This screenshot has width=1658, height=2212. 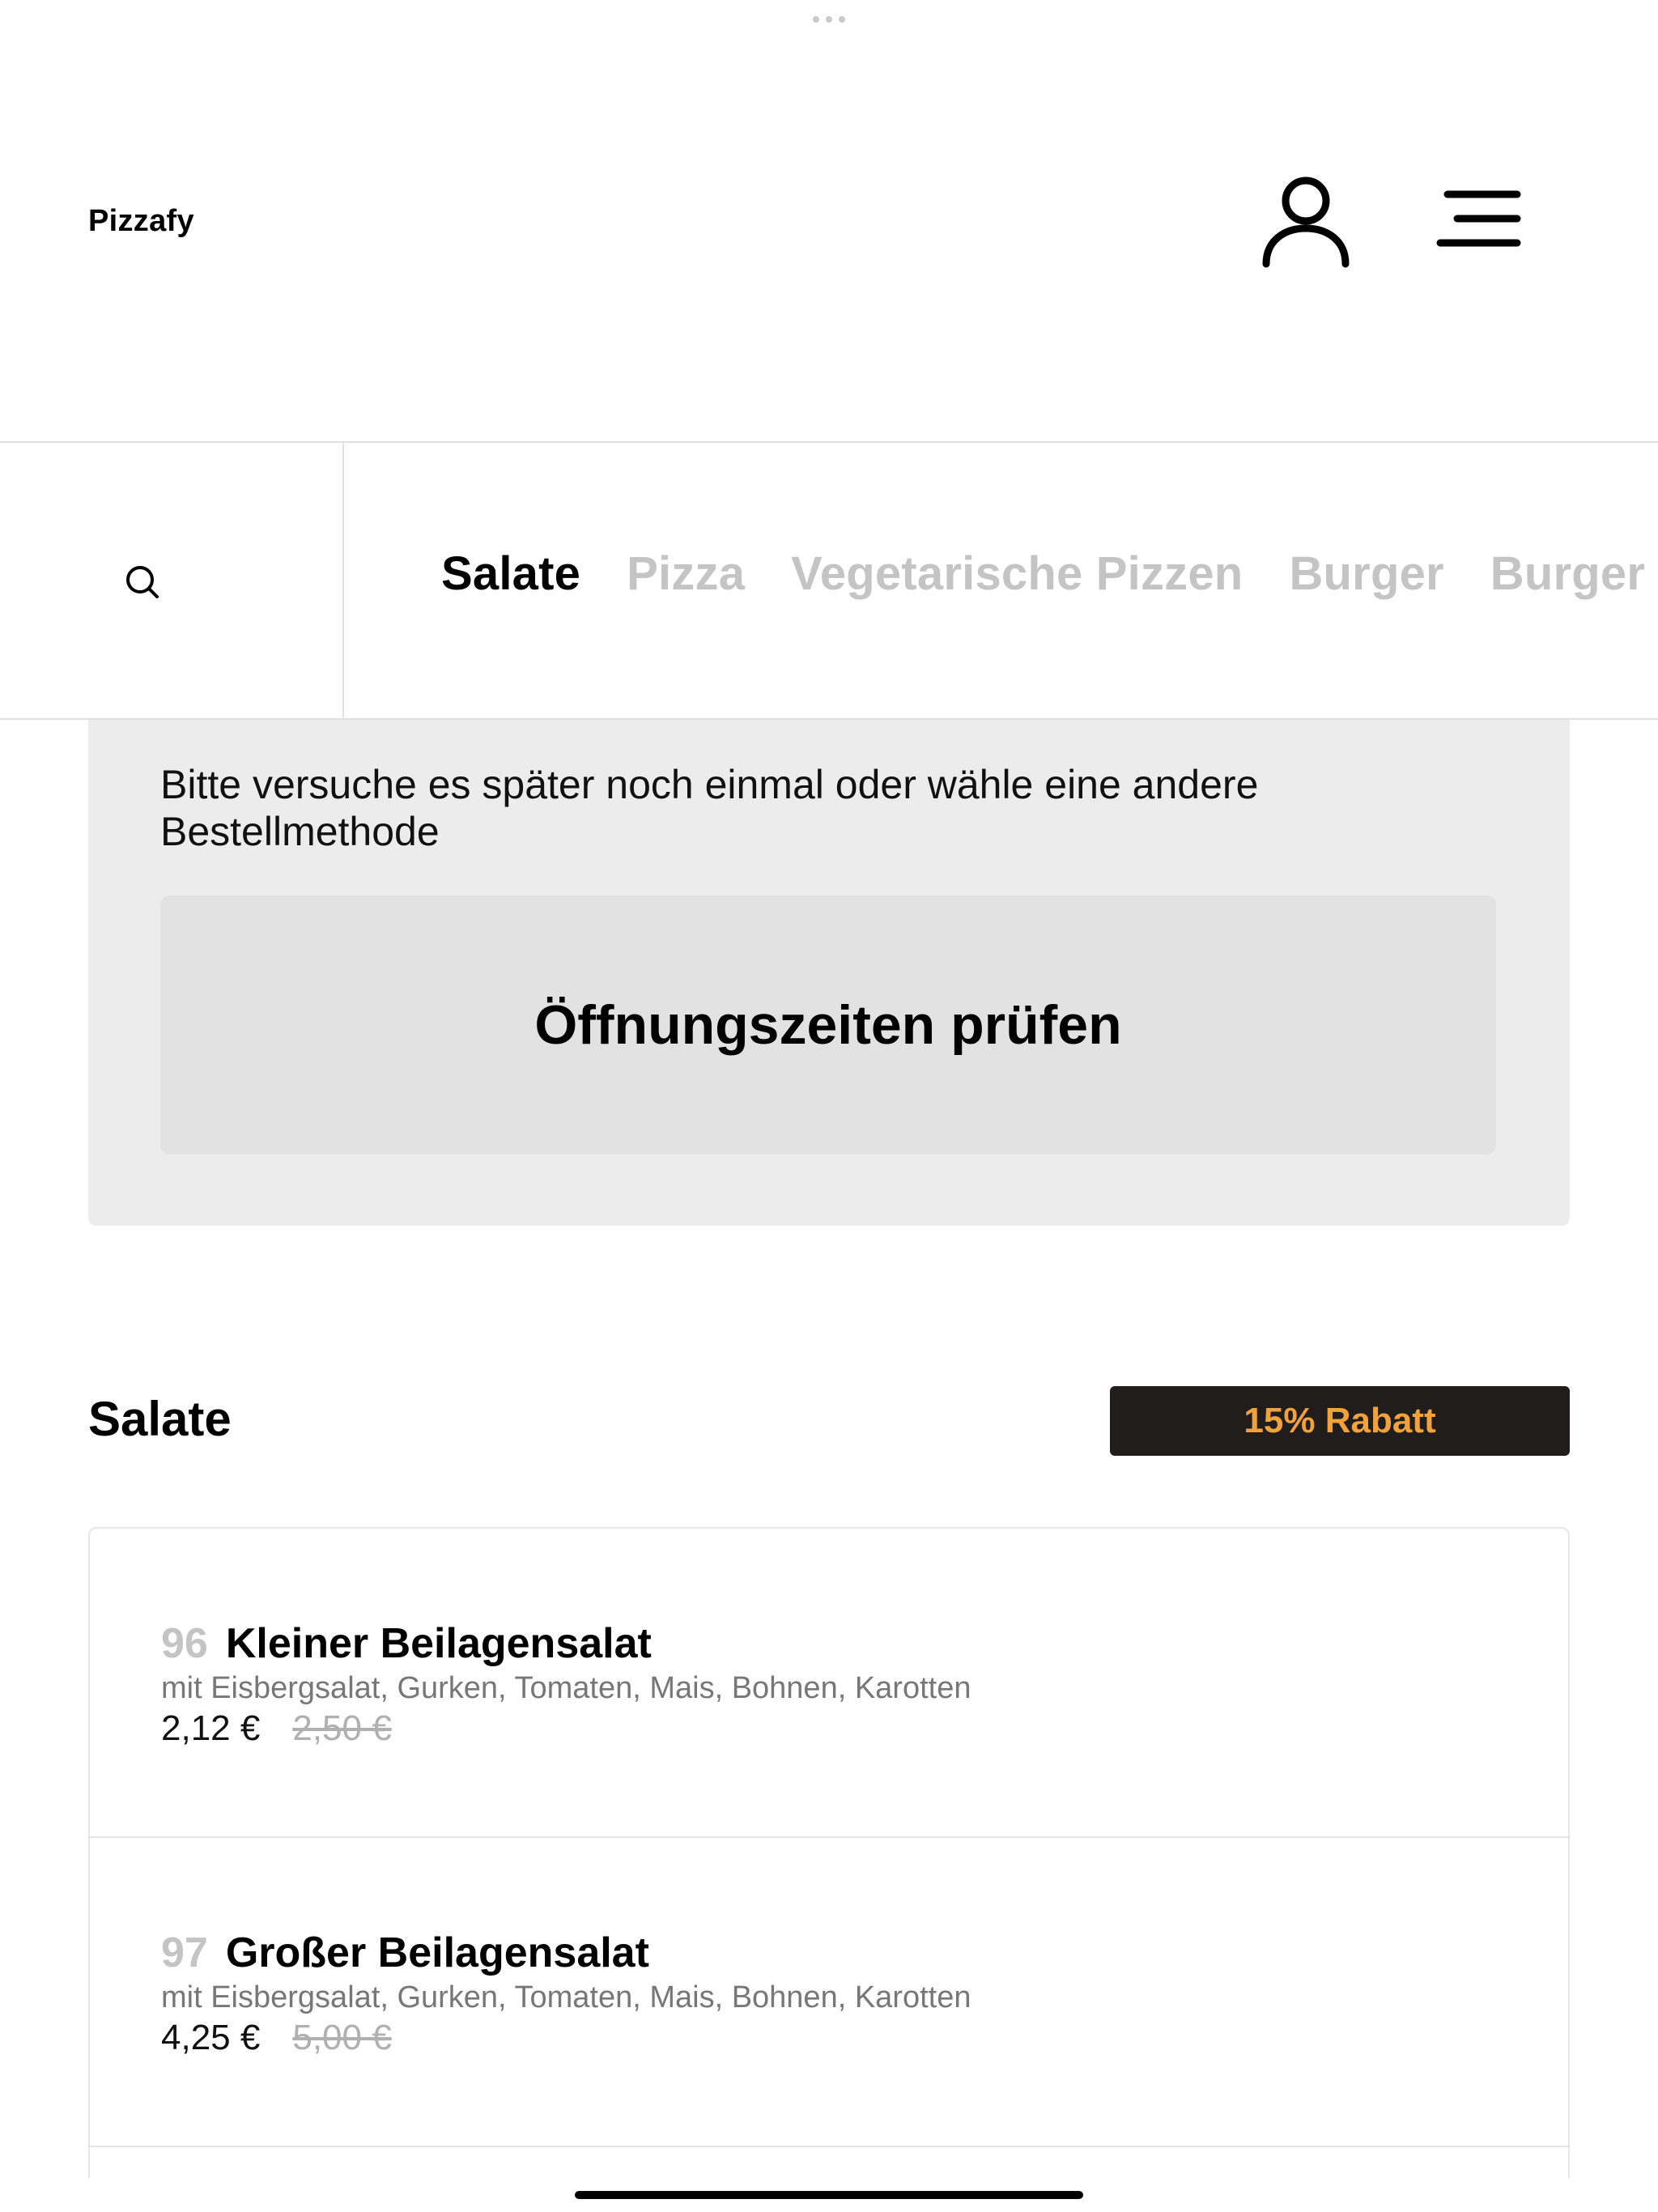 I want to click on search-button, so click(x=172, y=581).